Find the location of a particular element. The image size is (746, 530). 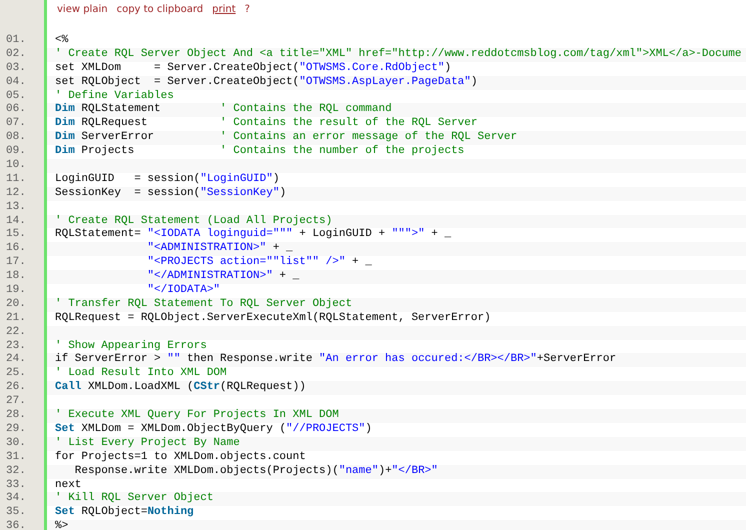

code-line: RQLStatement= "<IODATA loginguid=""" + LoginGUID + """>" + _ is located at coordinates (253, 235).